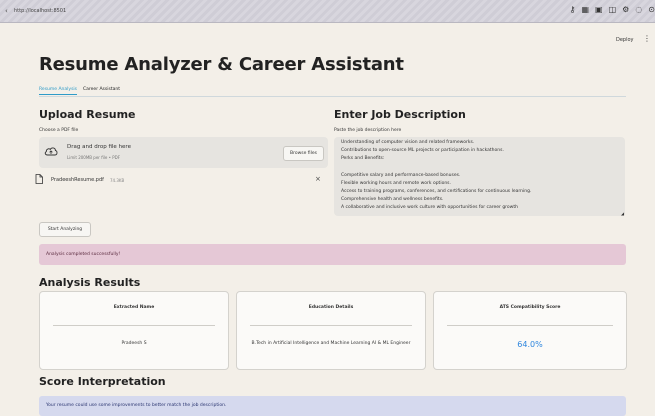 This screenshot has width=655, height=416. What do you see at coordinates (625, 40) in the screenshot?
I see `deploy-button: Deploy` at bounding box center [625, 40].